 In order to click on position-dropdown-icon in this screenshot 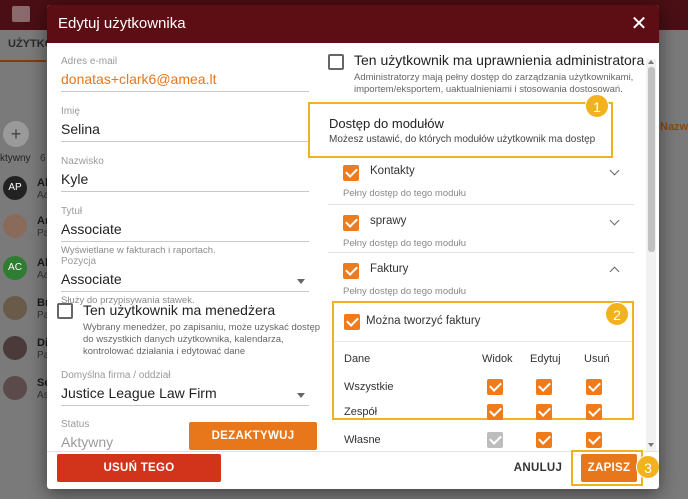, I will do `click(301, 281)`.